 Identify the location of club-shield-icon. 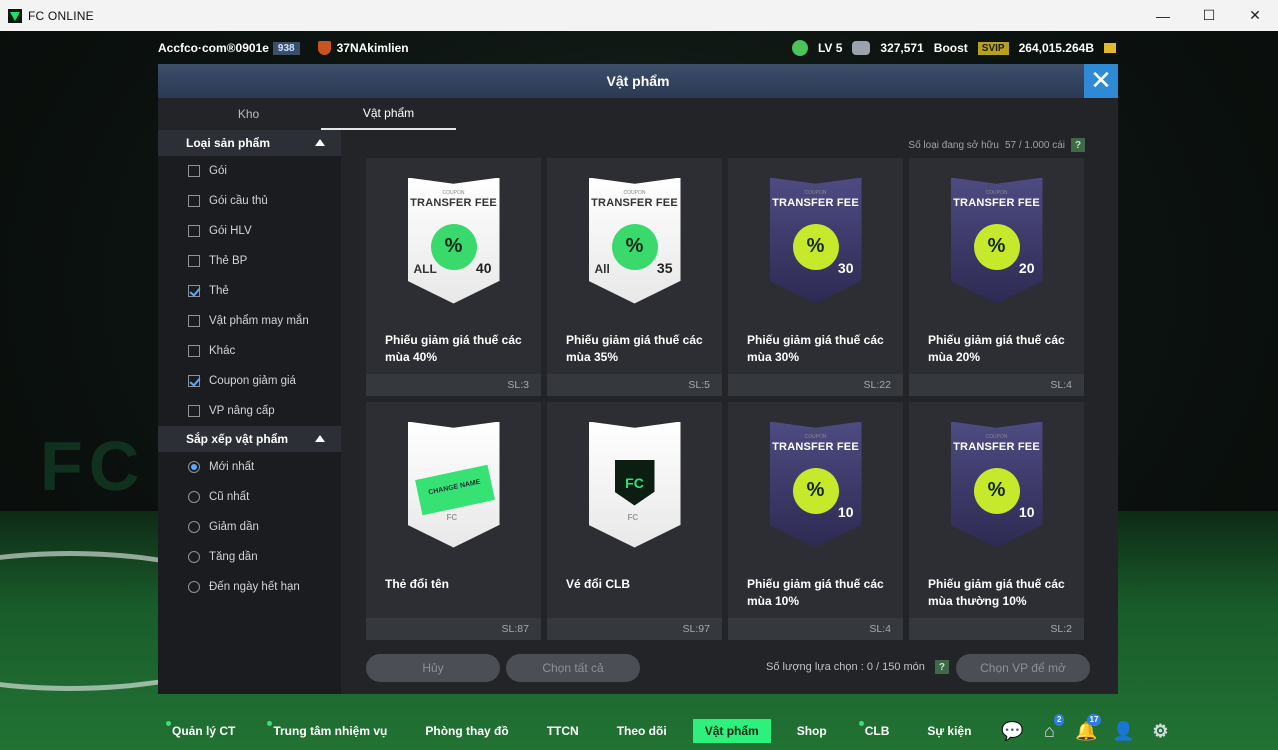
(324, 48).